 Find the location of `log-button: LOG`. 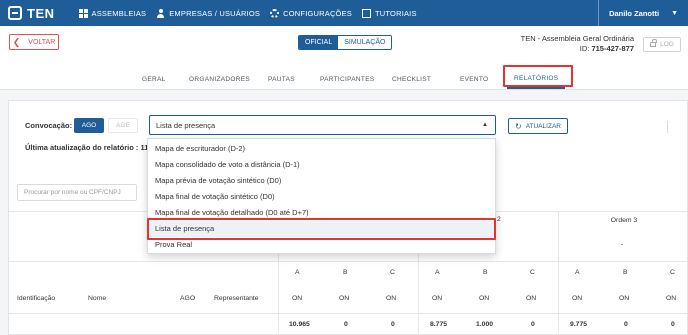

log-button: LOG is located at coordinates (662, 44).